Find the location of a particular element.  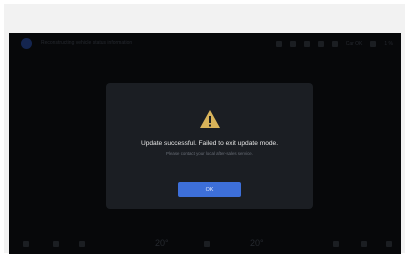

warning-triangle-icon is located at coordinates (210, 119).